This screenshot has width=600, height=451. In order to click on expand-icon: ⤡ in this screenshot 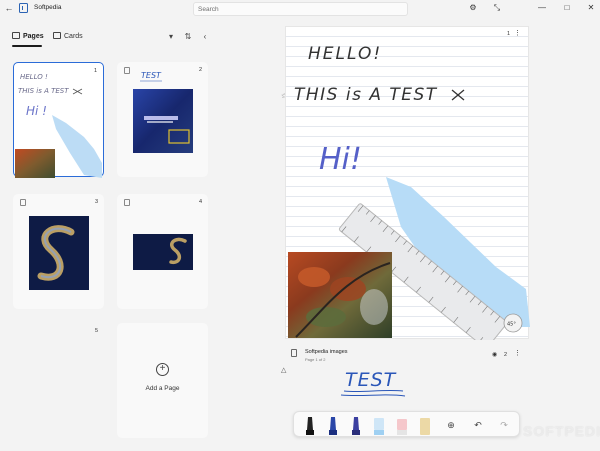, I will do `click(497, 8)`.